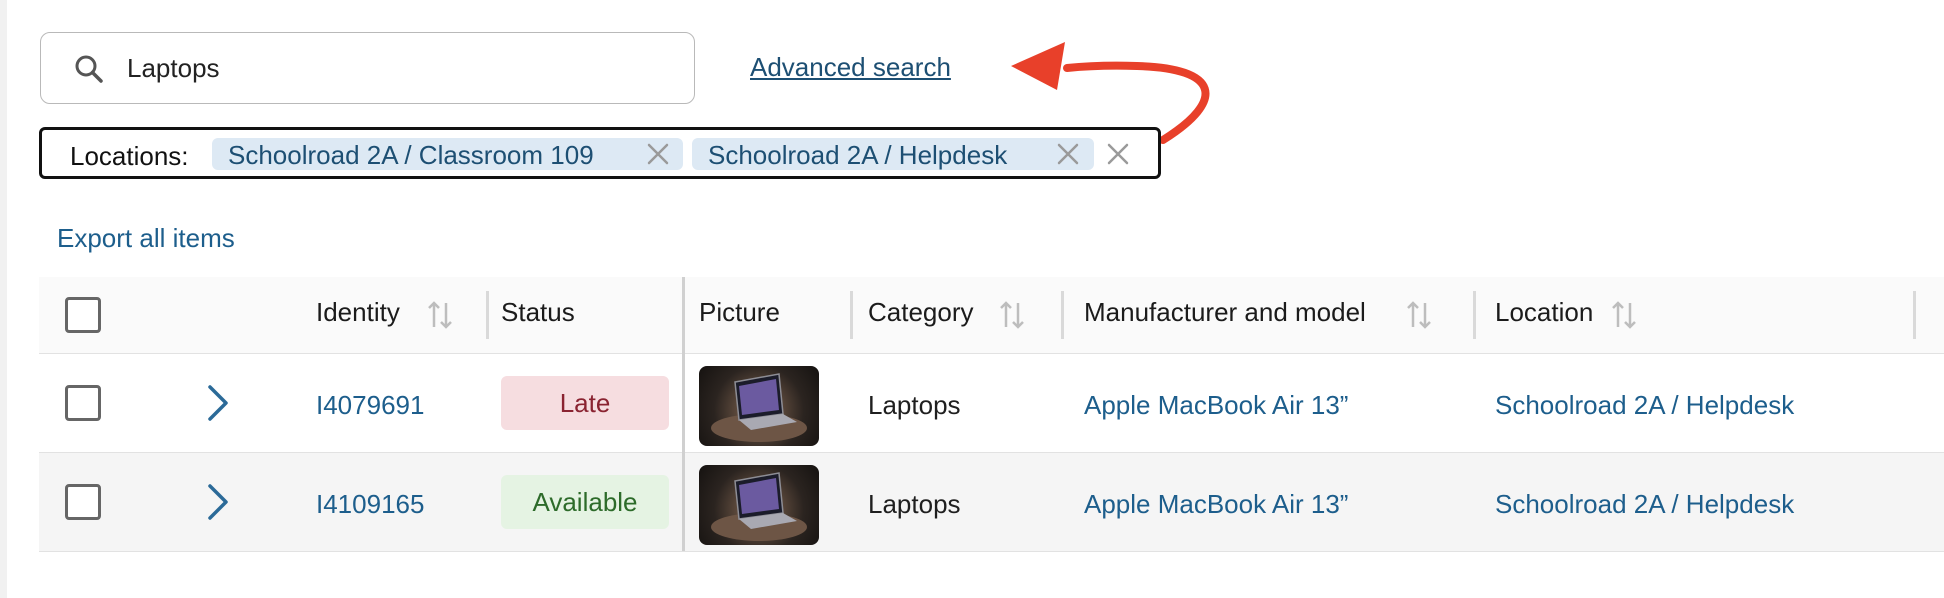  What do you see at coordinates (370, 405) in the screenshot?
I see `identity-link: I4079691` at bounding box center [370, 405].